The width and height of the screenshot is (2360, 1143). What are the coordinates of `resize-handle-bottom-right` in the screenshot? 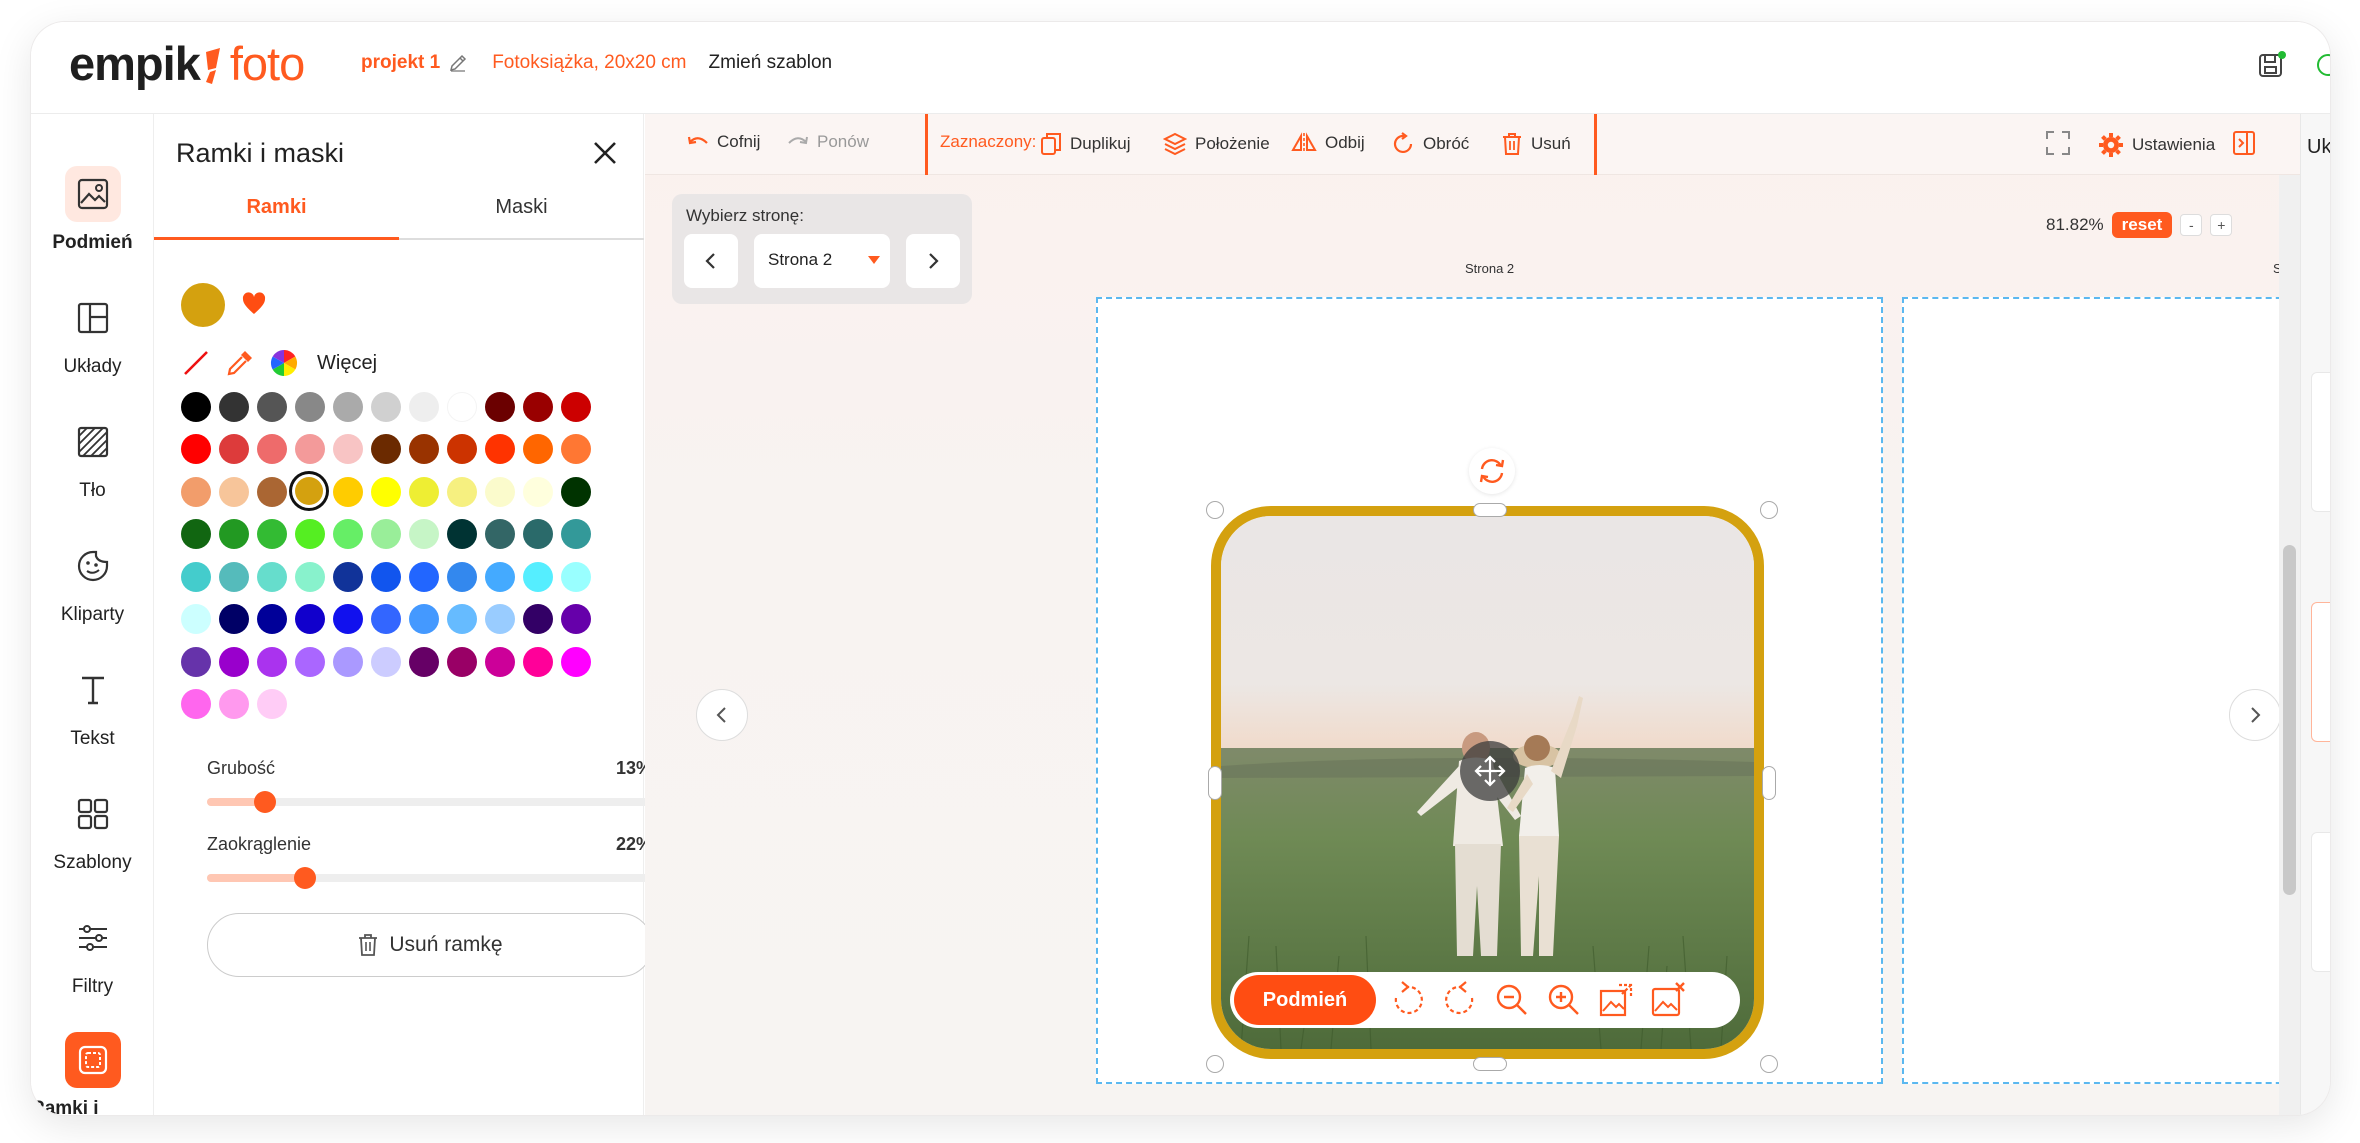 It's located at (1769, 1064).